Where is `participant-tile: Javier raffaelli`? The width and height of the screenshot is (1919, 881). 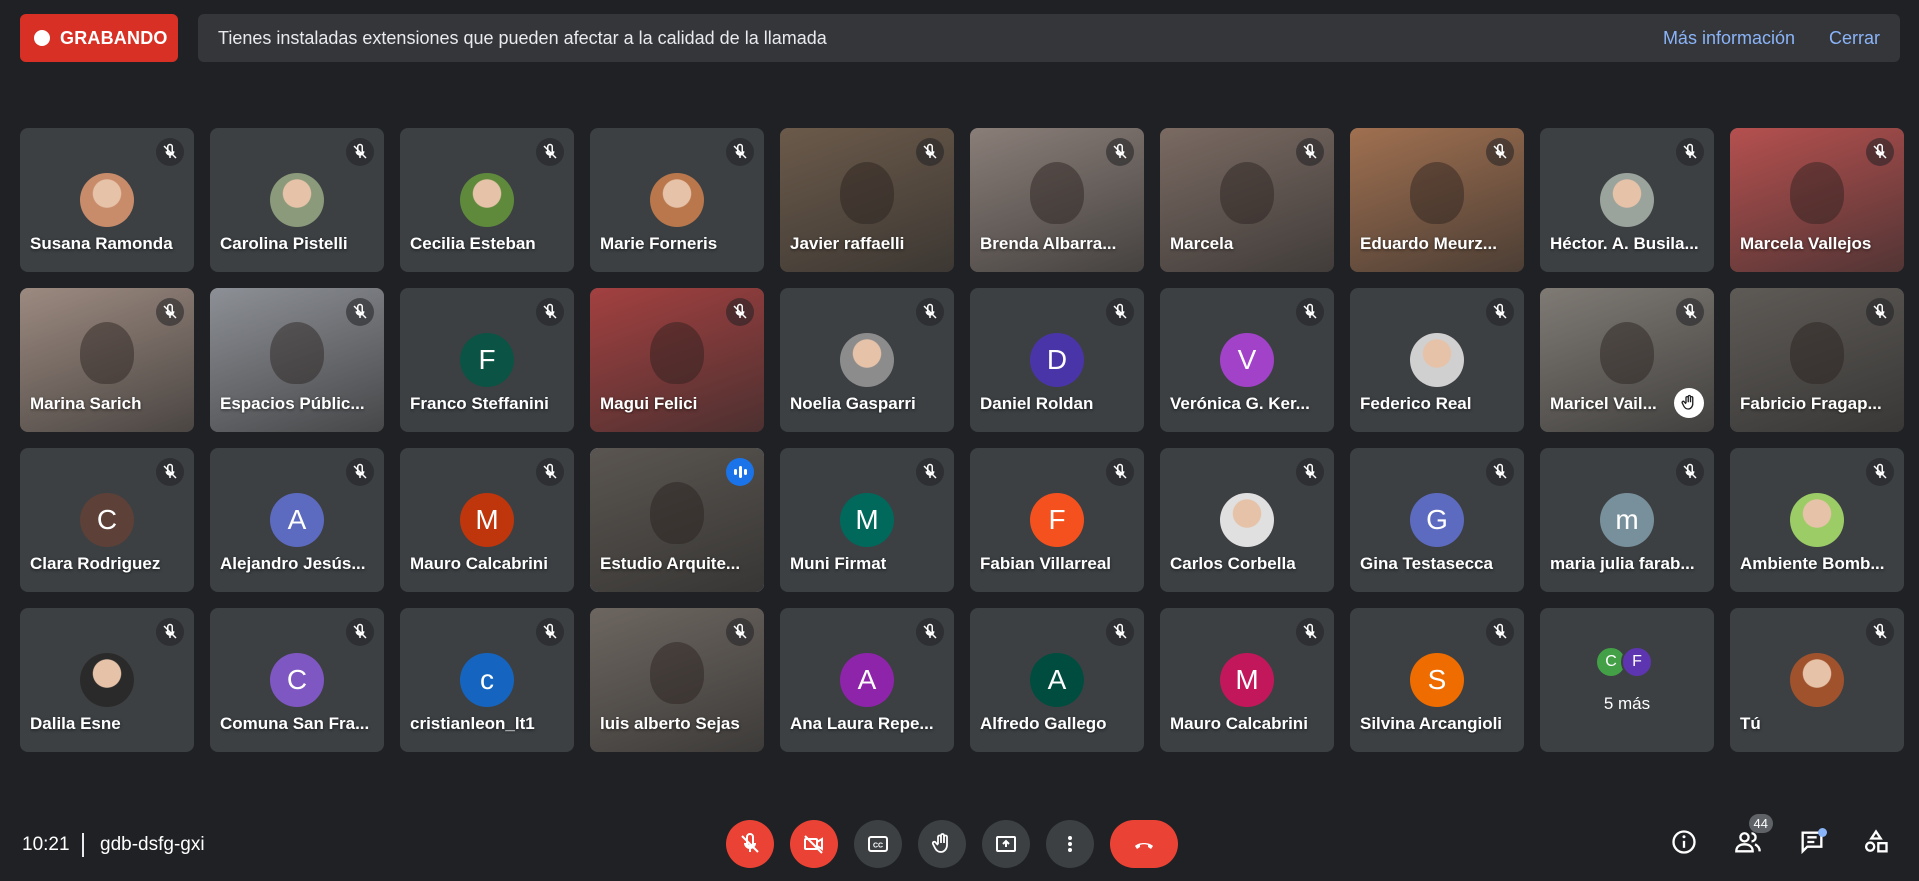 participant-tile: Javier raffaelli is located at coordinates (867, 200).